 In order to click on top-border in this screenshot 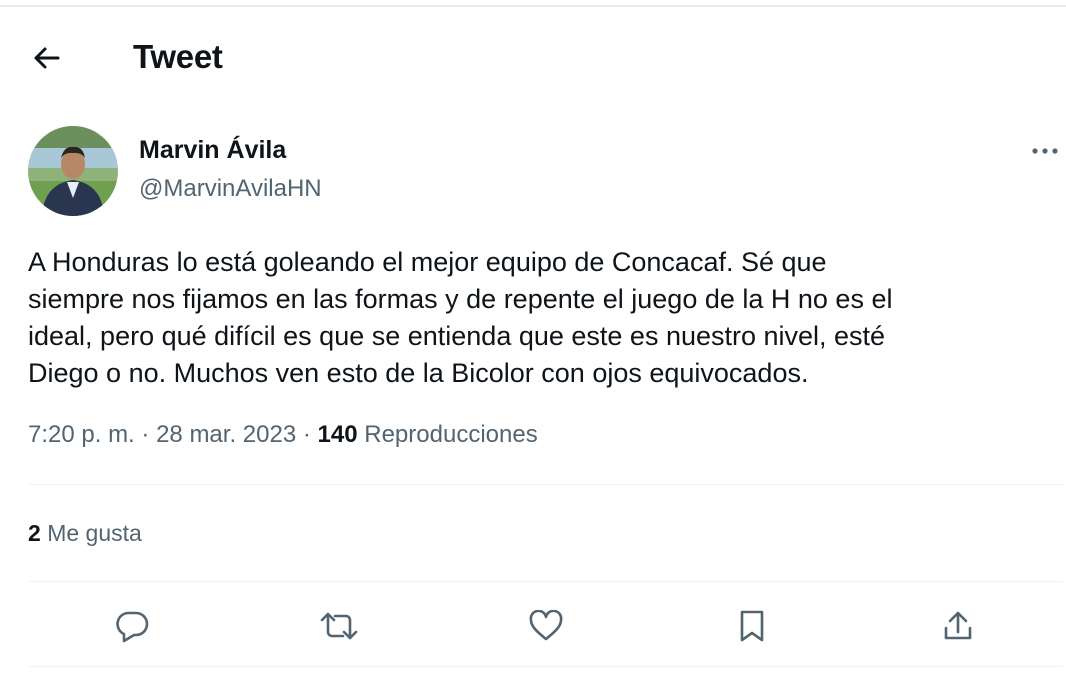, I will do `click(533, 6)`.